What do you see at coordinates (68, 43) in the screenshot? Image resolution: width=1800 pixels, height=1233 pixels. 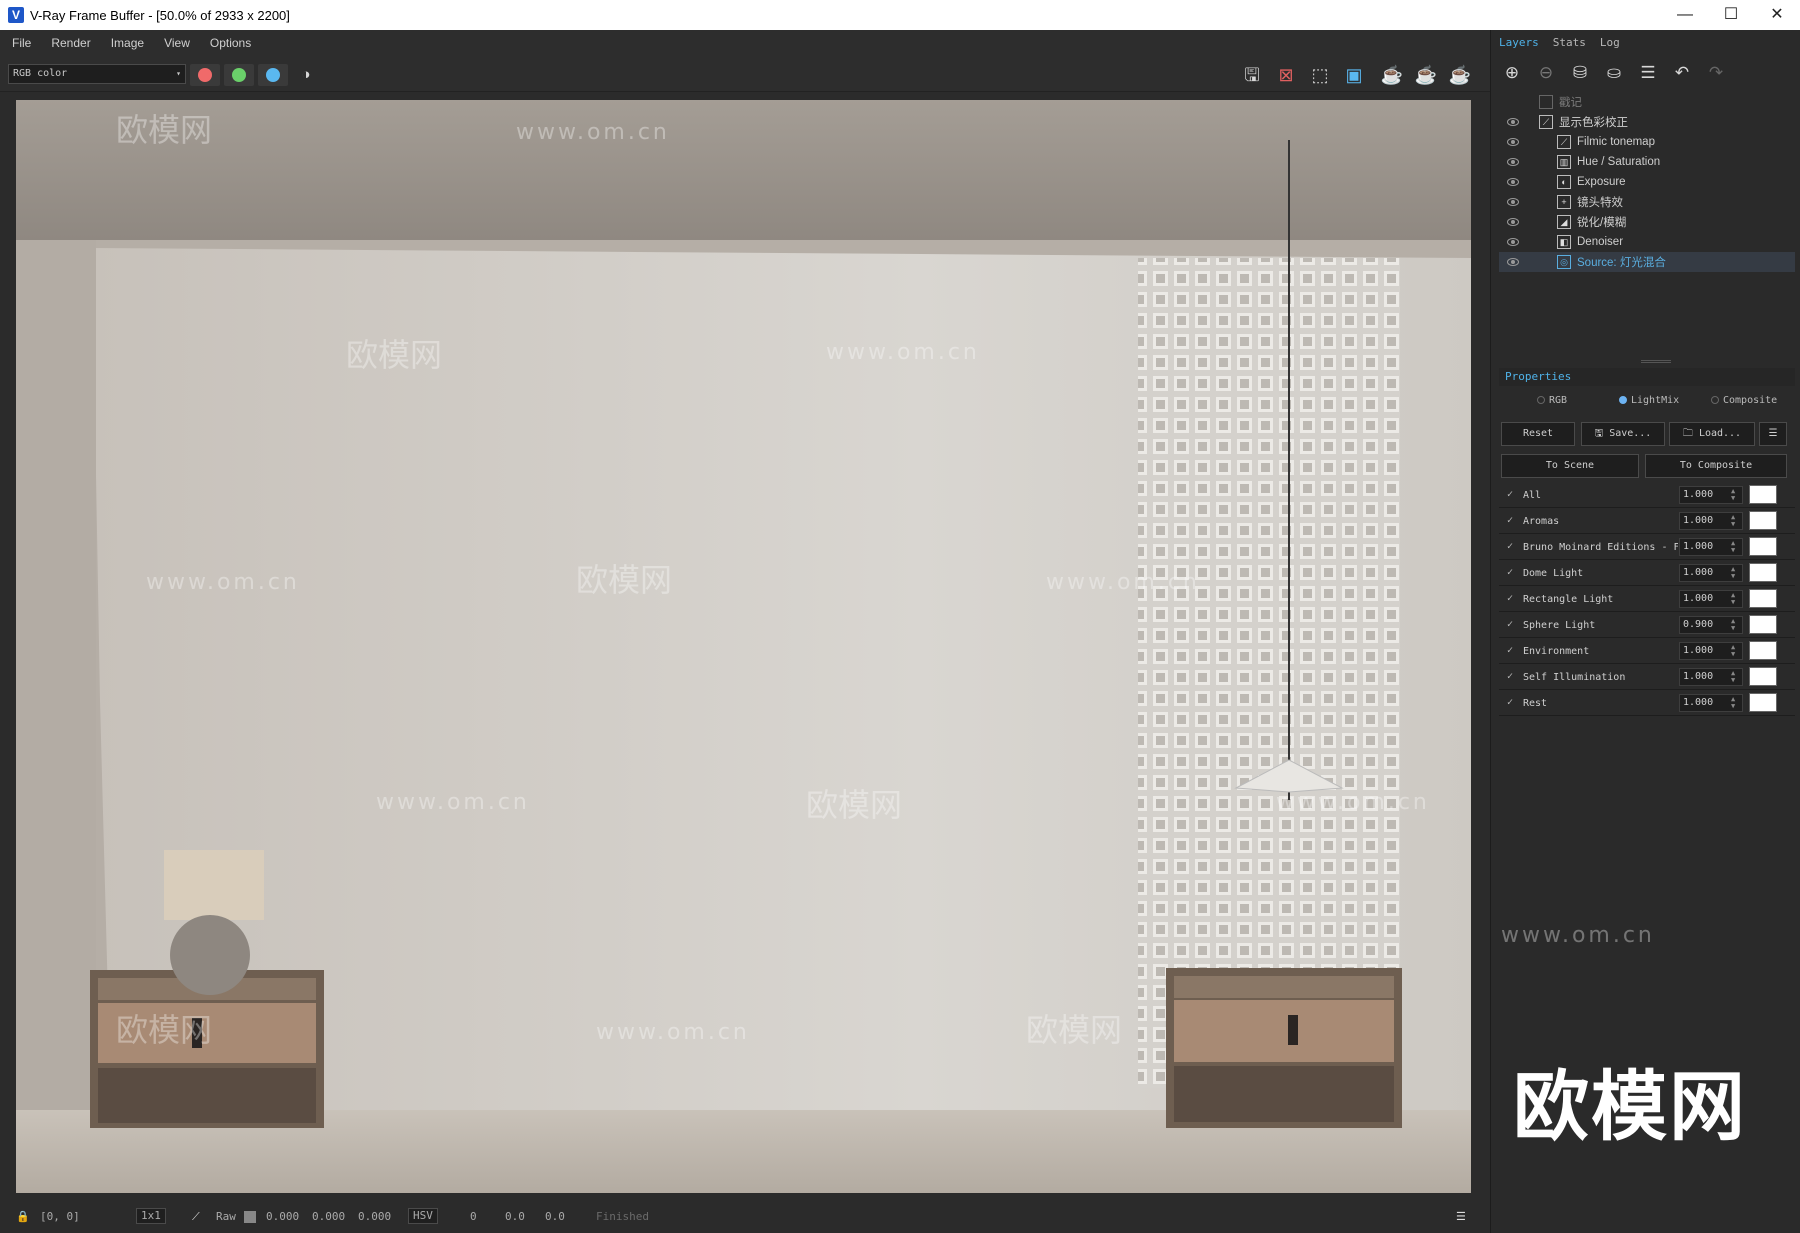 I see `menu-render: Render` at bounding box center [68, 43].